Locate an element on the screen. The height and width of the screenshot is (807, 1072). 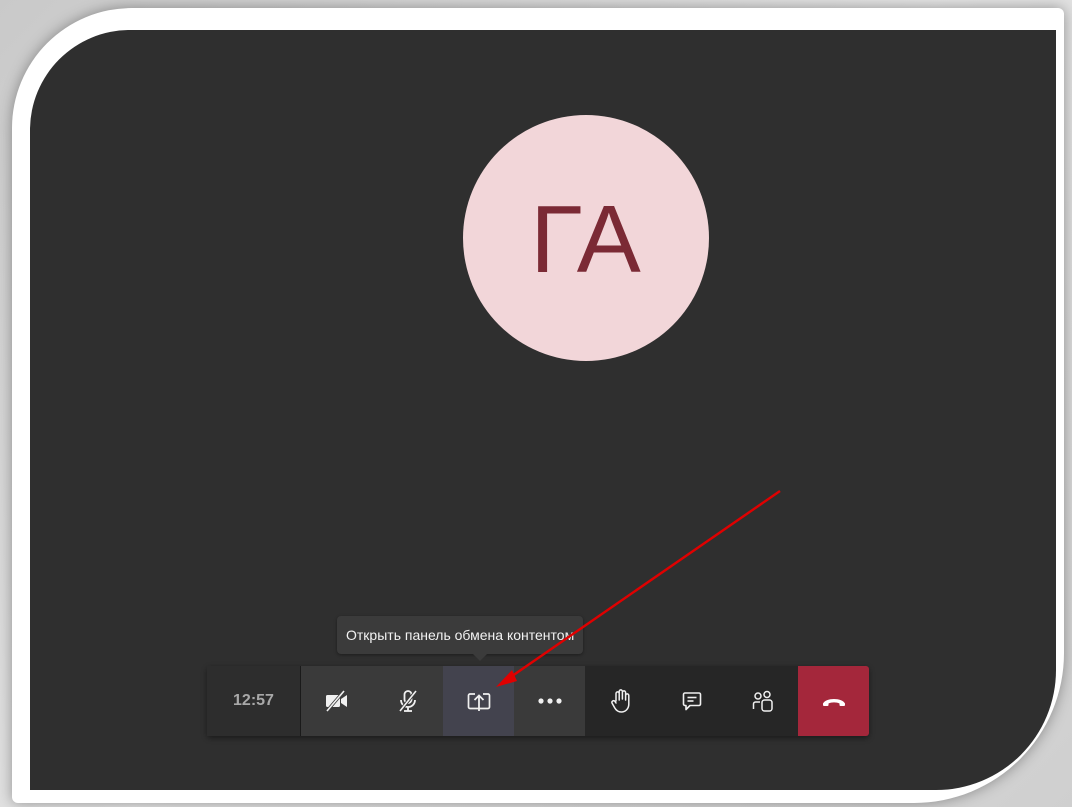
more-options-button is located at coordinates (549, 701).